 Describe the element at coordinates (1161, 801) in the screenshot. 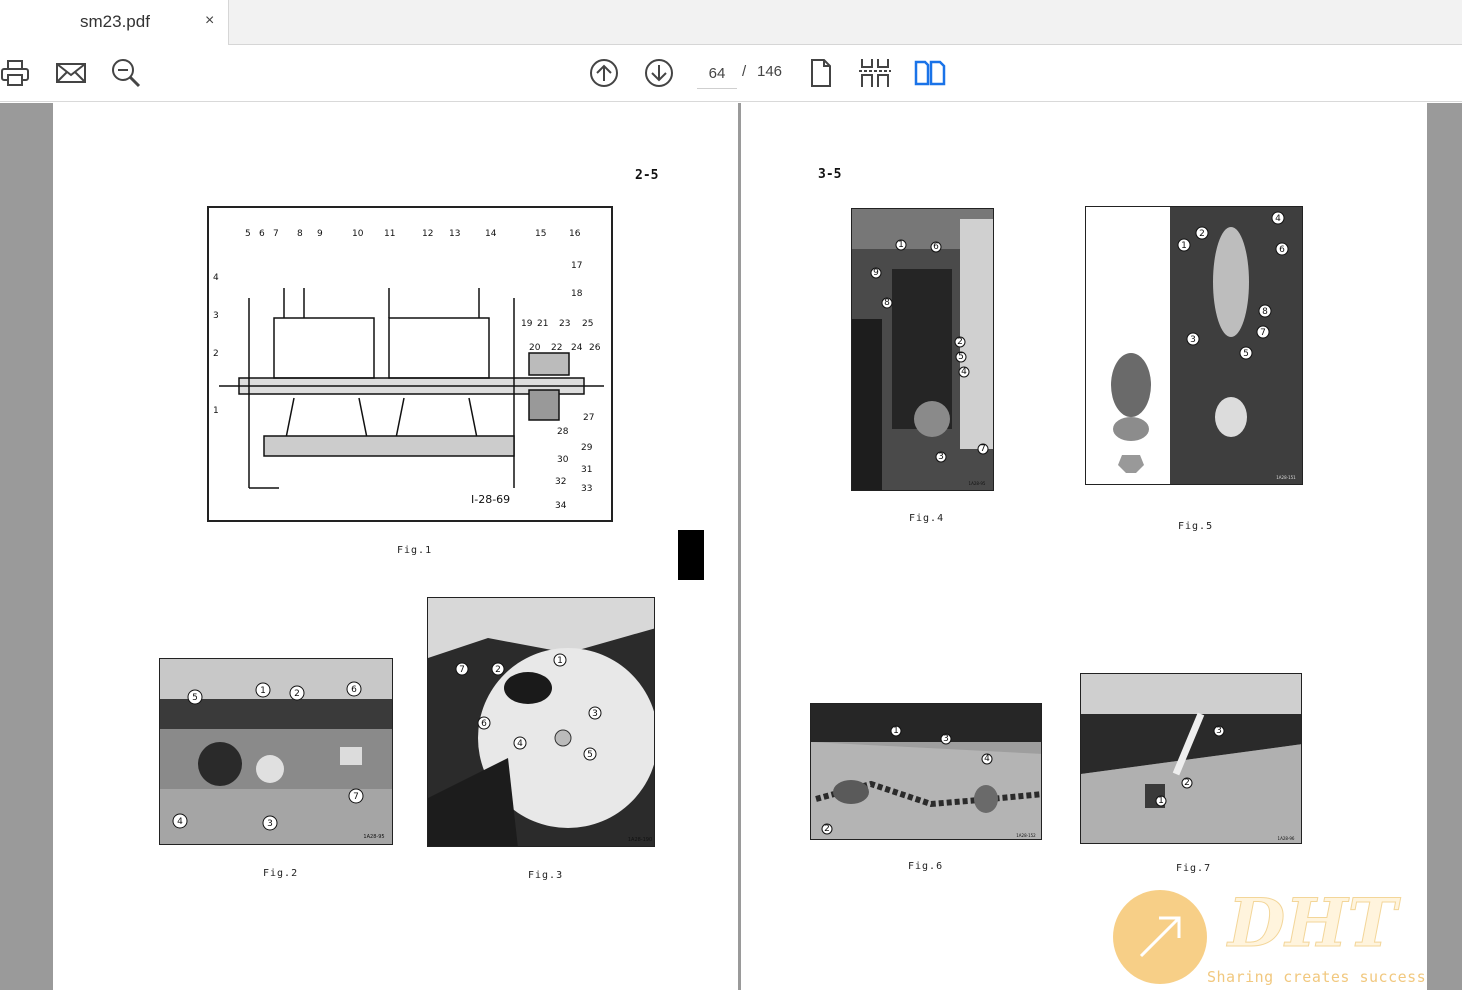

I see `fig7-callout: 1` at that location.